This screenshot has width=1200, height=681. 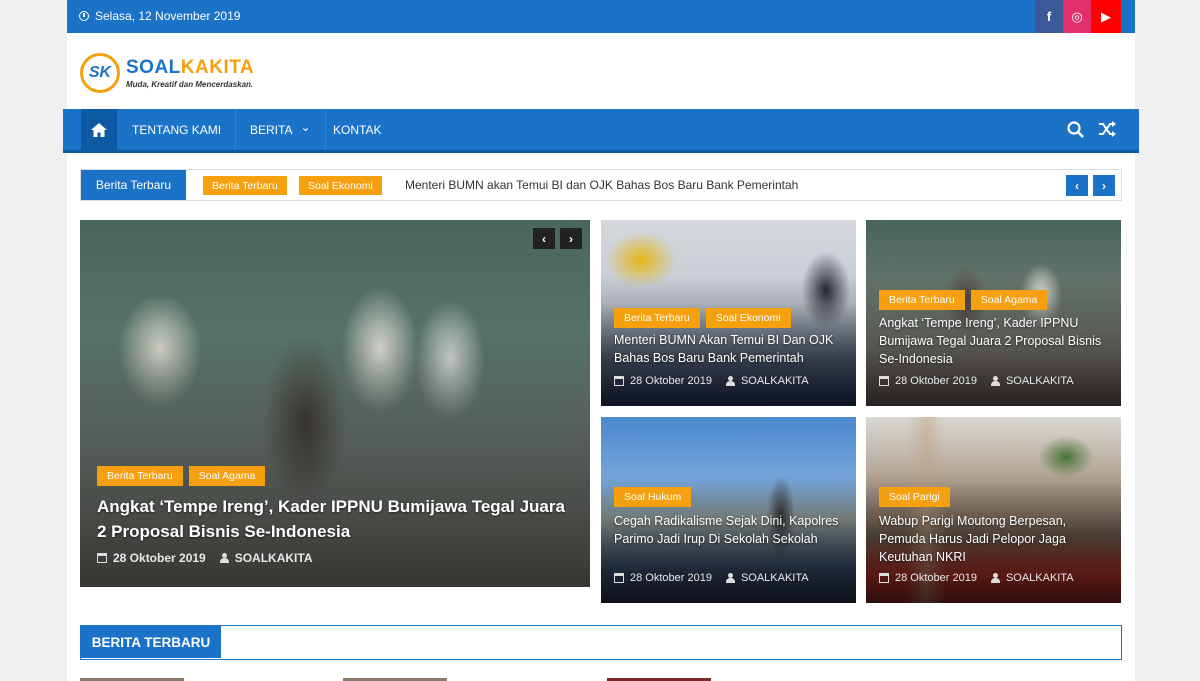 What do you see at coordinates (340, 185) in the screenshot?
I see `ticker-category-badge: Soal Ekonomi` at bounding box center [340, 185].